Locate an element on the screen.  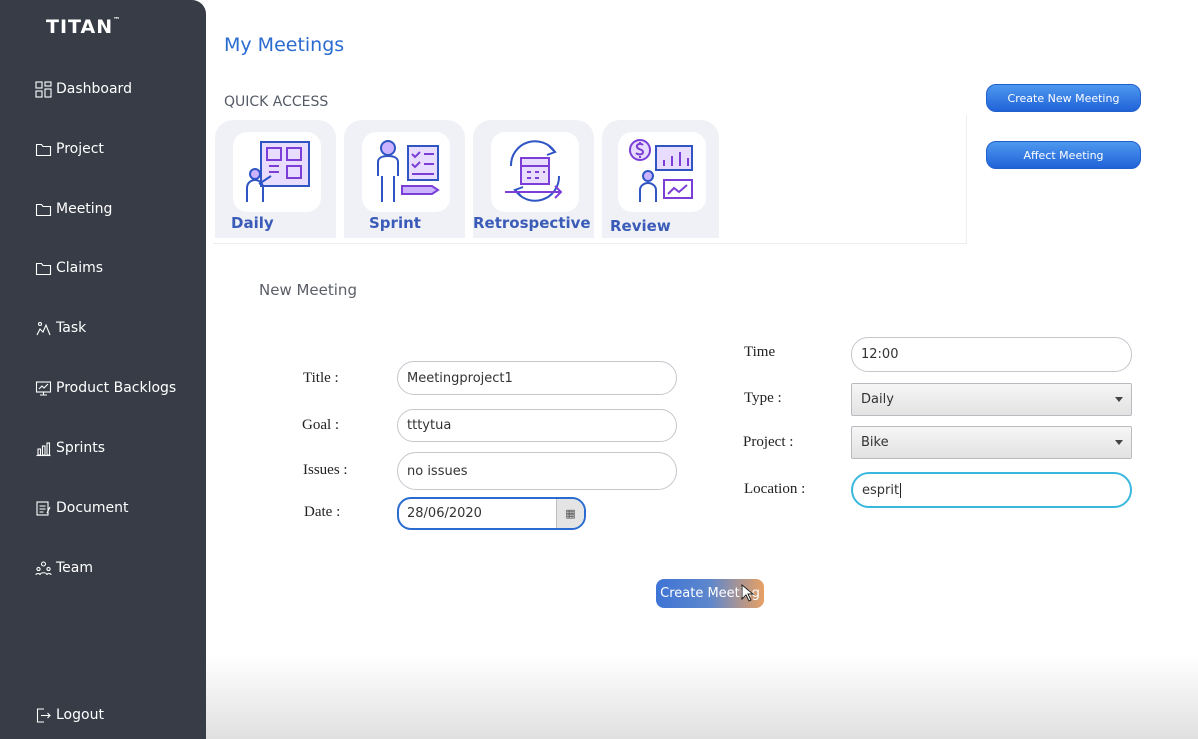
sidebar-item-project: Project is located at coordinates (69, 149).